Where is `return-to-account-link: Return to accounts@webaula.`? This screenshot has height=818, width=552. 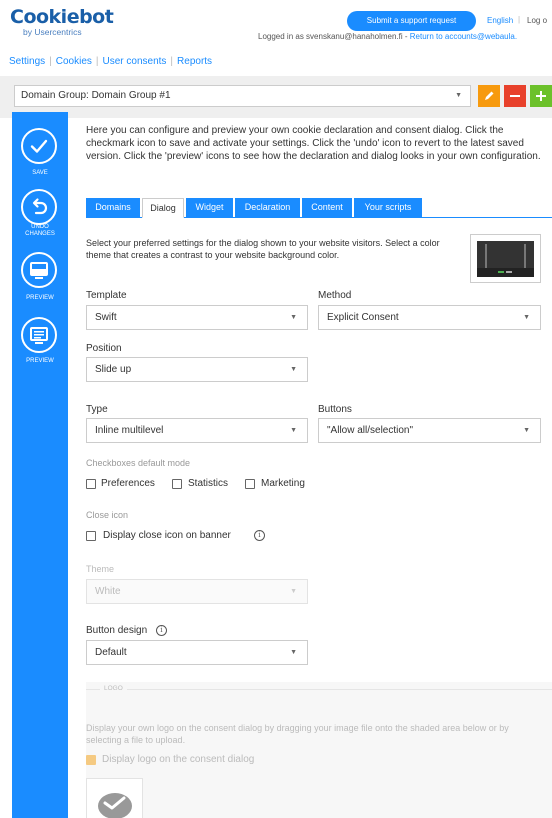 return-to-account-link: Return to accounts@webaula. is located at coordinates (463, 36).